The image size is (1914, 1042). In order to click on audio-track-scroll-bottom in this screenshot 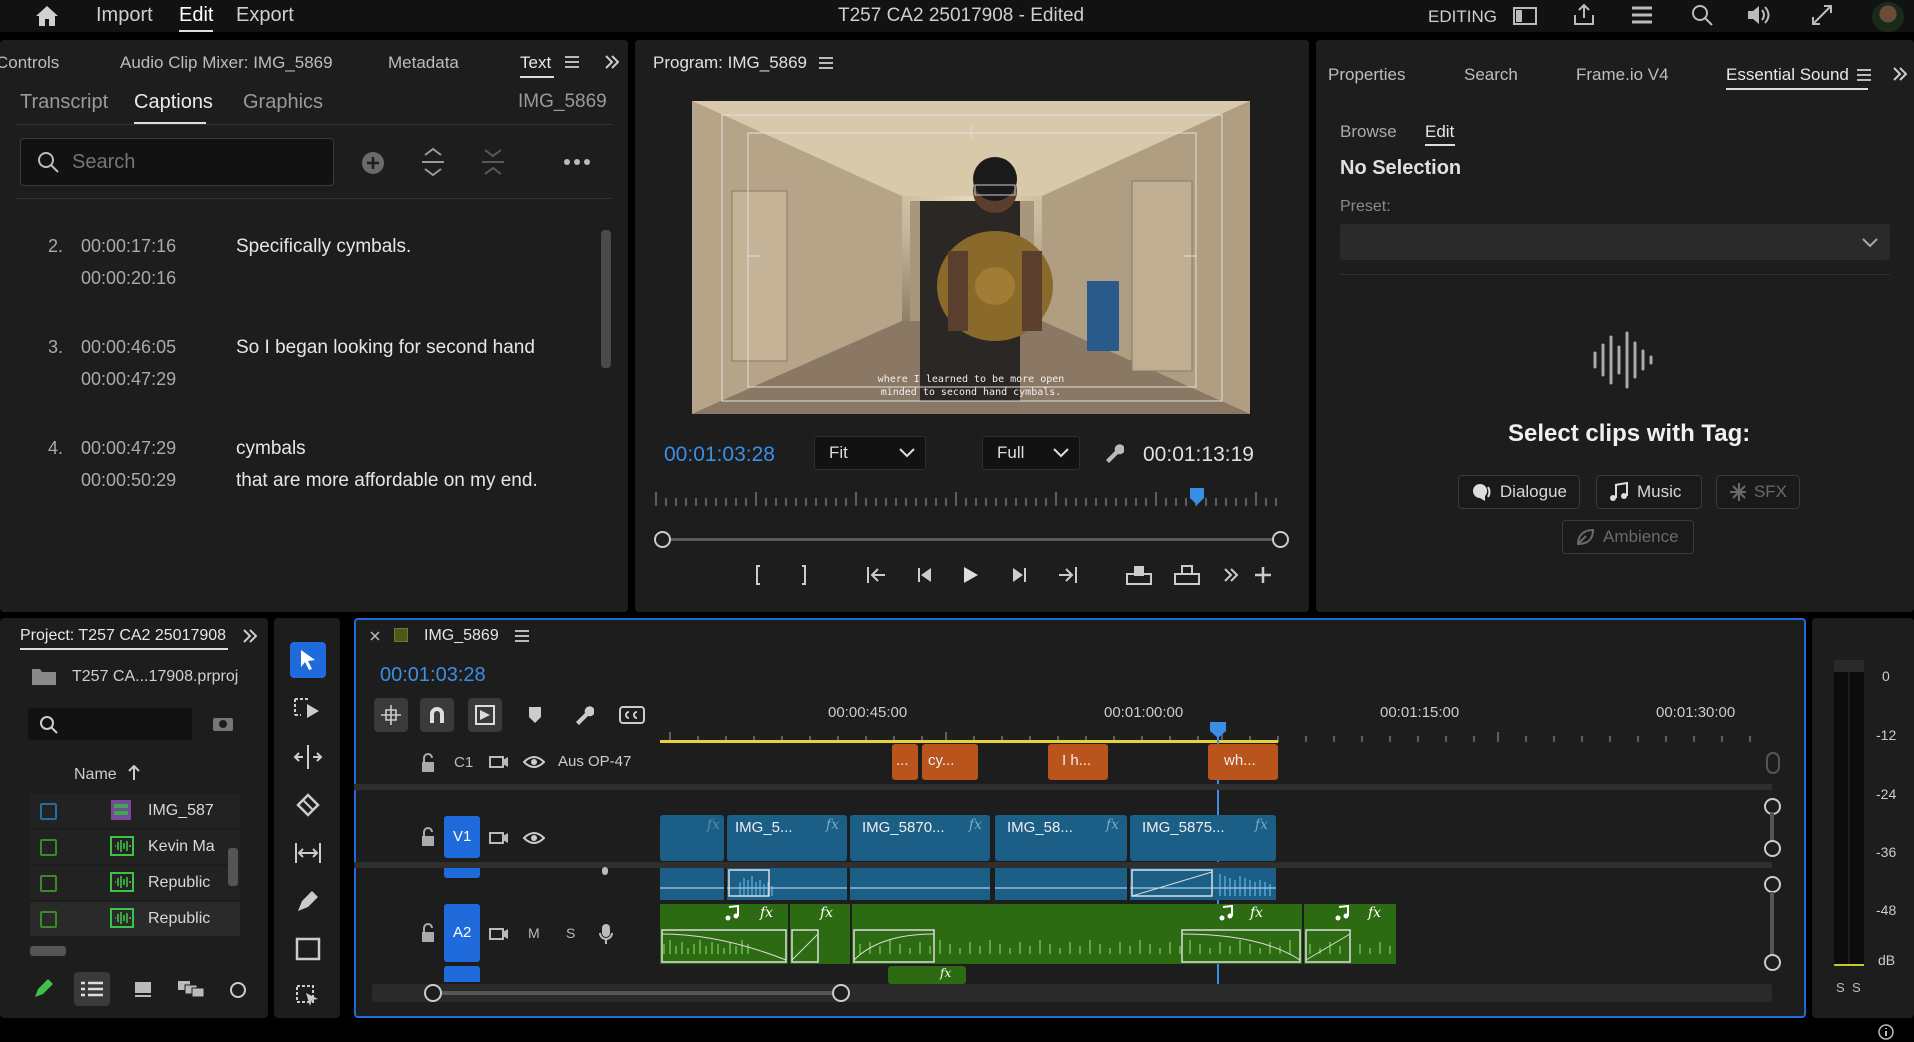, I will do `click(1772, 962)`.